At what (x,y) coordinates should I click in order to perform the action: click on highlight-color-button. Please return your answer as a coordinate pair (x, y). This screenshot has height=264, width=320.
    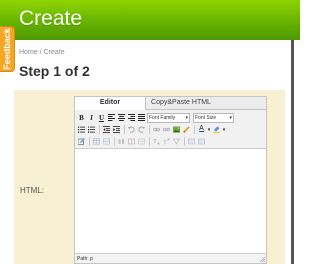
    Looking at the image, I should click on (216, 129).